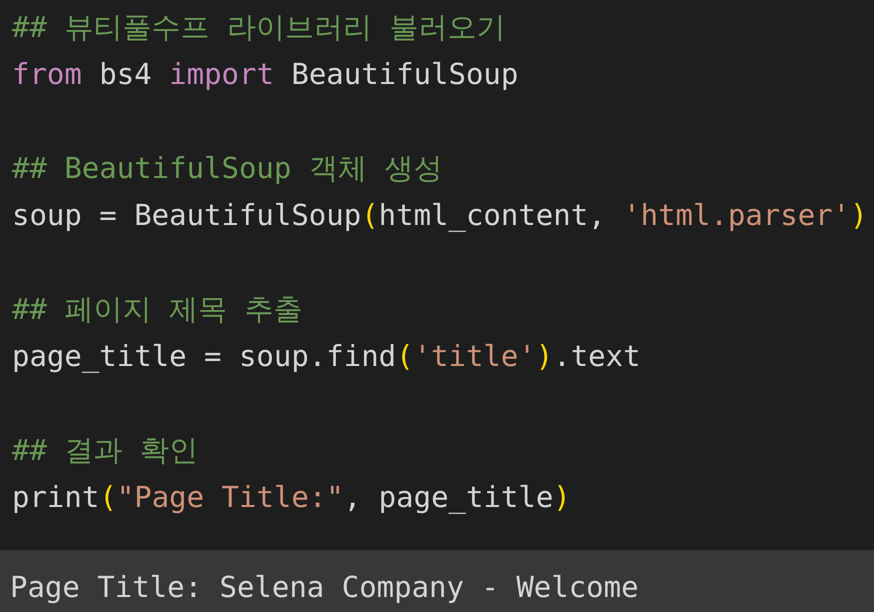 The height and width of the screenshot is (612, 874). Describe the element at coordinates (327, 356) in the screenshot. I see `code-line: page_title = soup.find('title').text` at that location.